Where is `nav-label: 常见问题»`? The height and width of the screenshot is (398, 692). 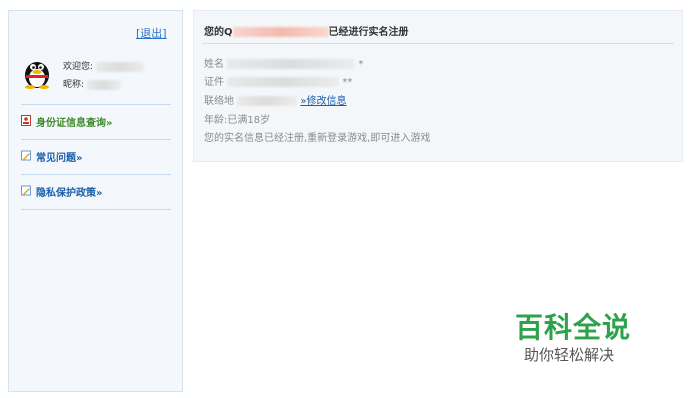
nav-label: 常见问题» is located at coordinates (59, 158).